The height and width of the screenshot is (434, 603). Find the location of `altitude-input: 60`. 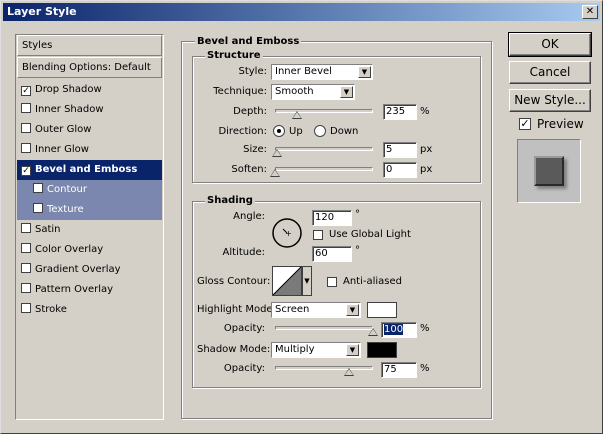

altitude-input: 60 is located at coordinates (332, 254).